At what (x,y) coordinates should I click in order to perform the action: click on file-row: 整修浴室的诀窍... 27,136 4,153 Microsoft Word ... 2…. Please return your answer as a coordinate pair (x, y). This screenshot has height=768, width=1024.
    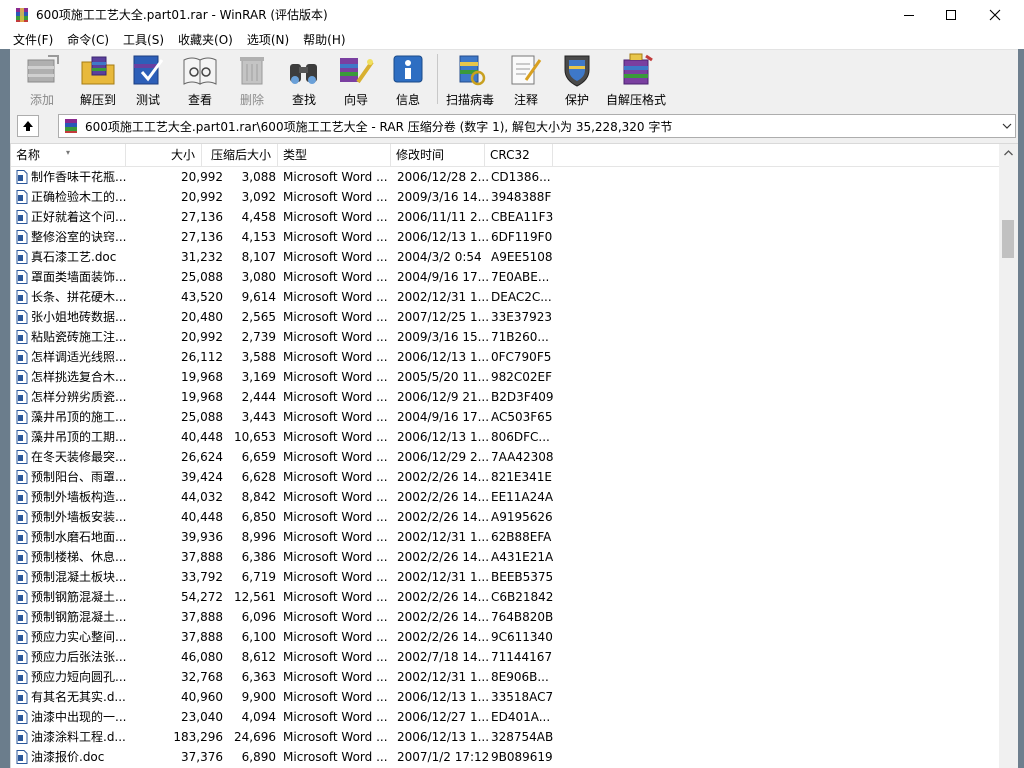
    Looking at the image, I should click on (505, 237).